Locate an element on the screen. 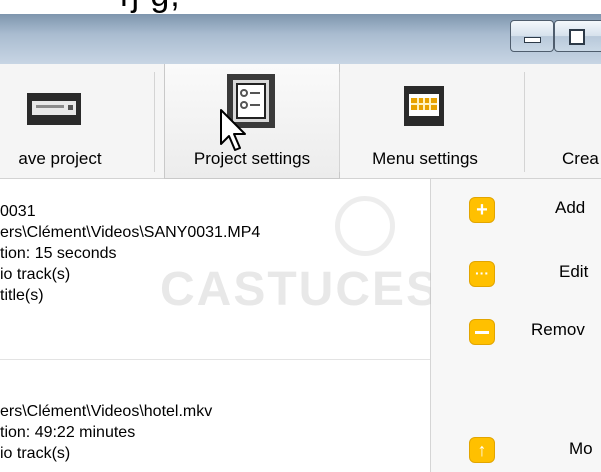 The width and height of the screenshot is (601, 472). create-button: Crea is located at coordinates (578, 121).